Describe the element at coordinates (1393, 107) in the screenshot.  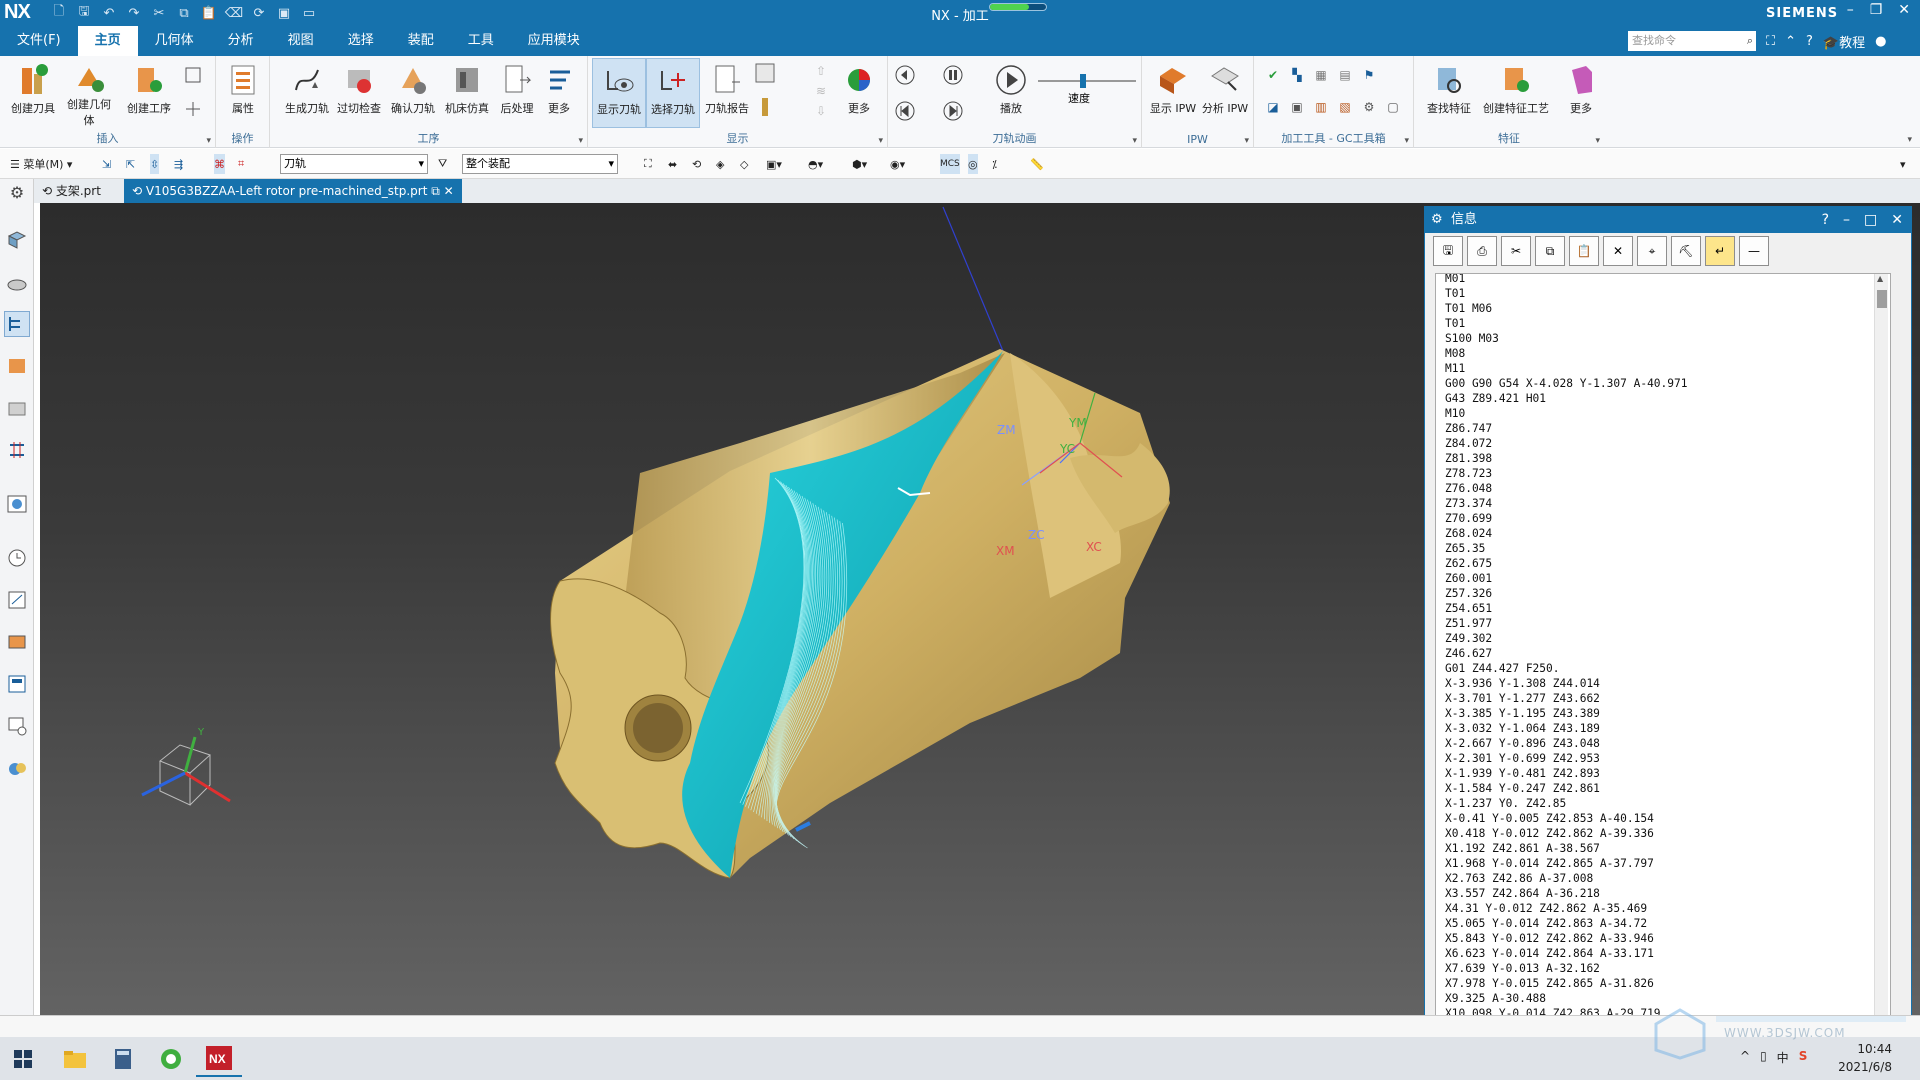
I see `gc-tool-icon-9: ▢` at that location.